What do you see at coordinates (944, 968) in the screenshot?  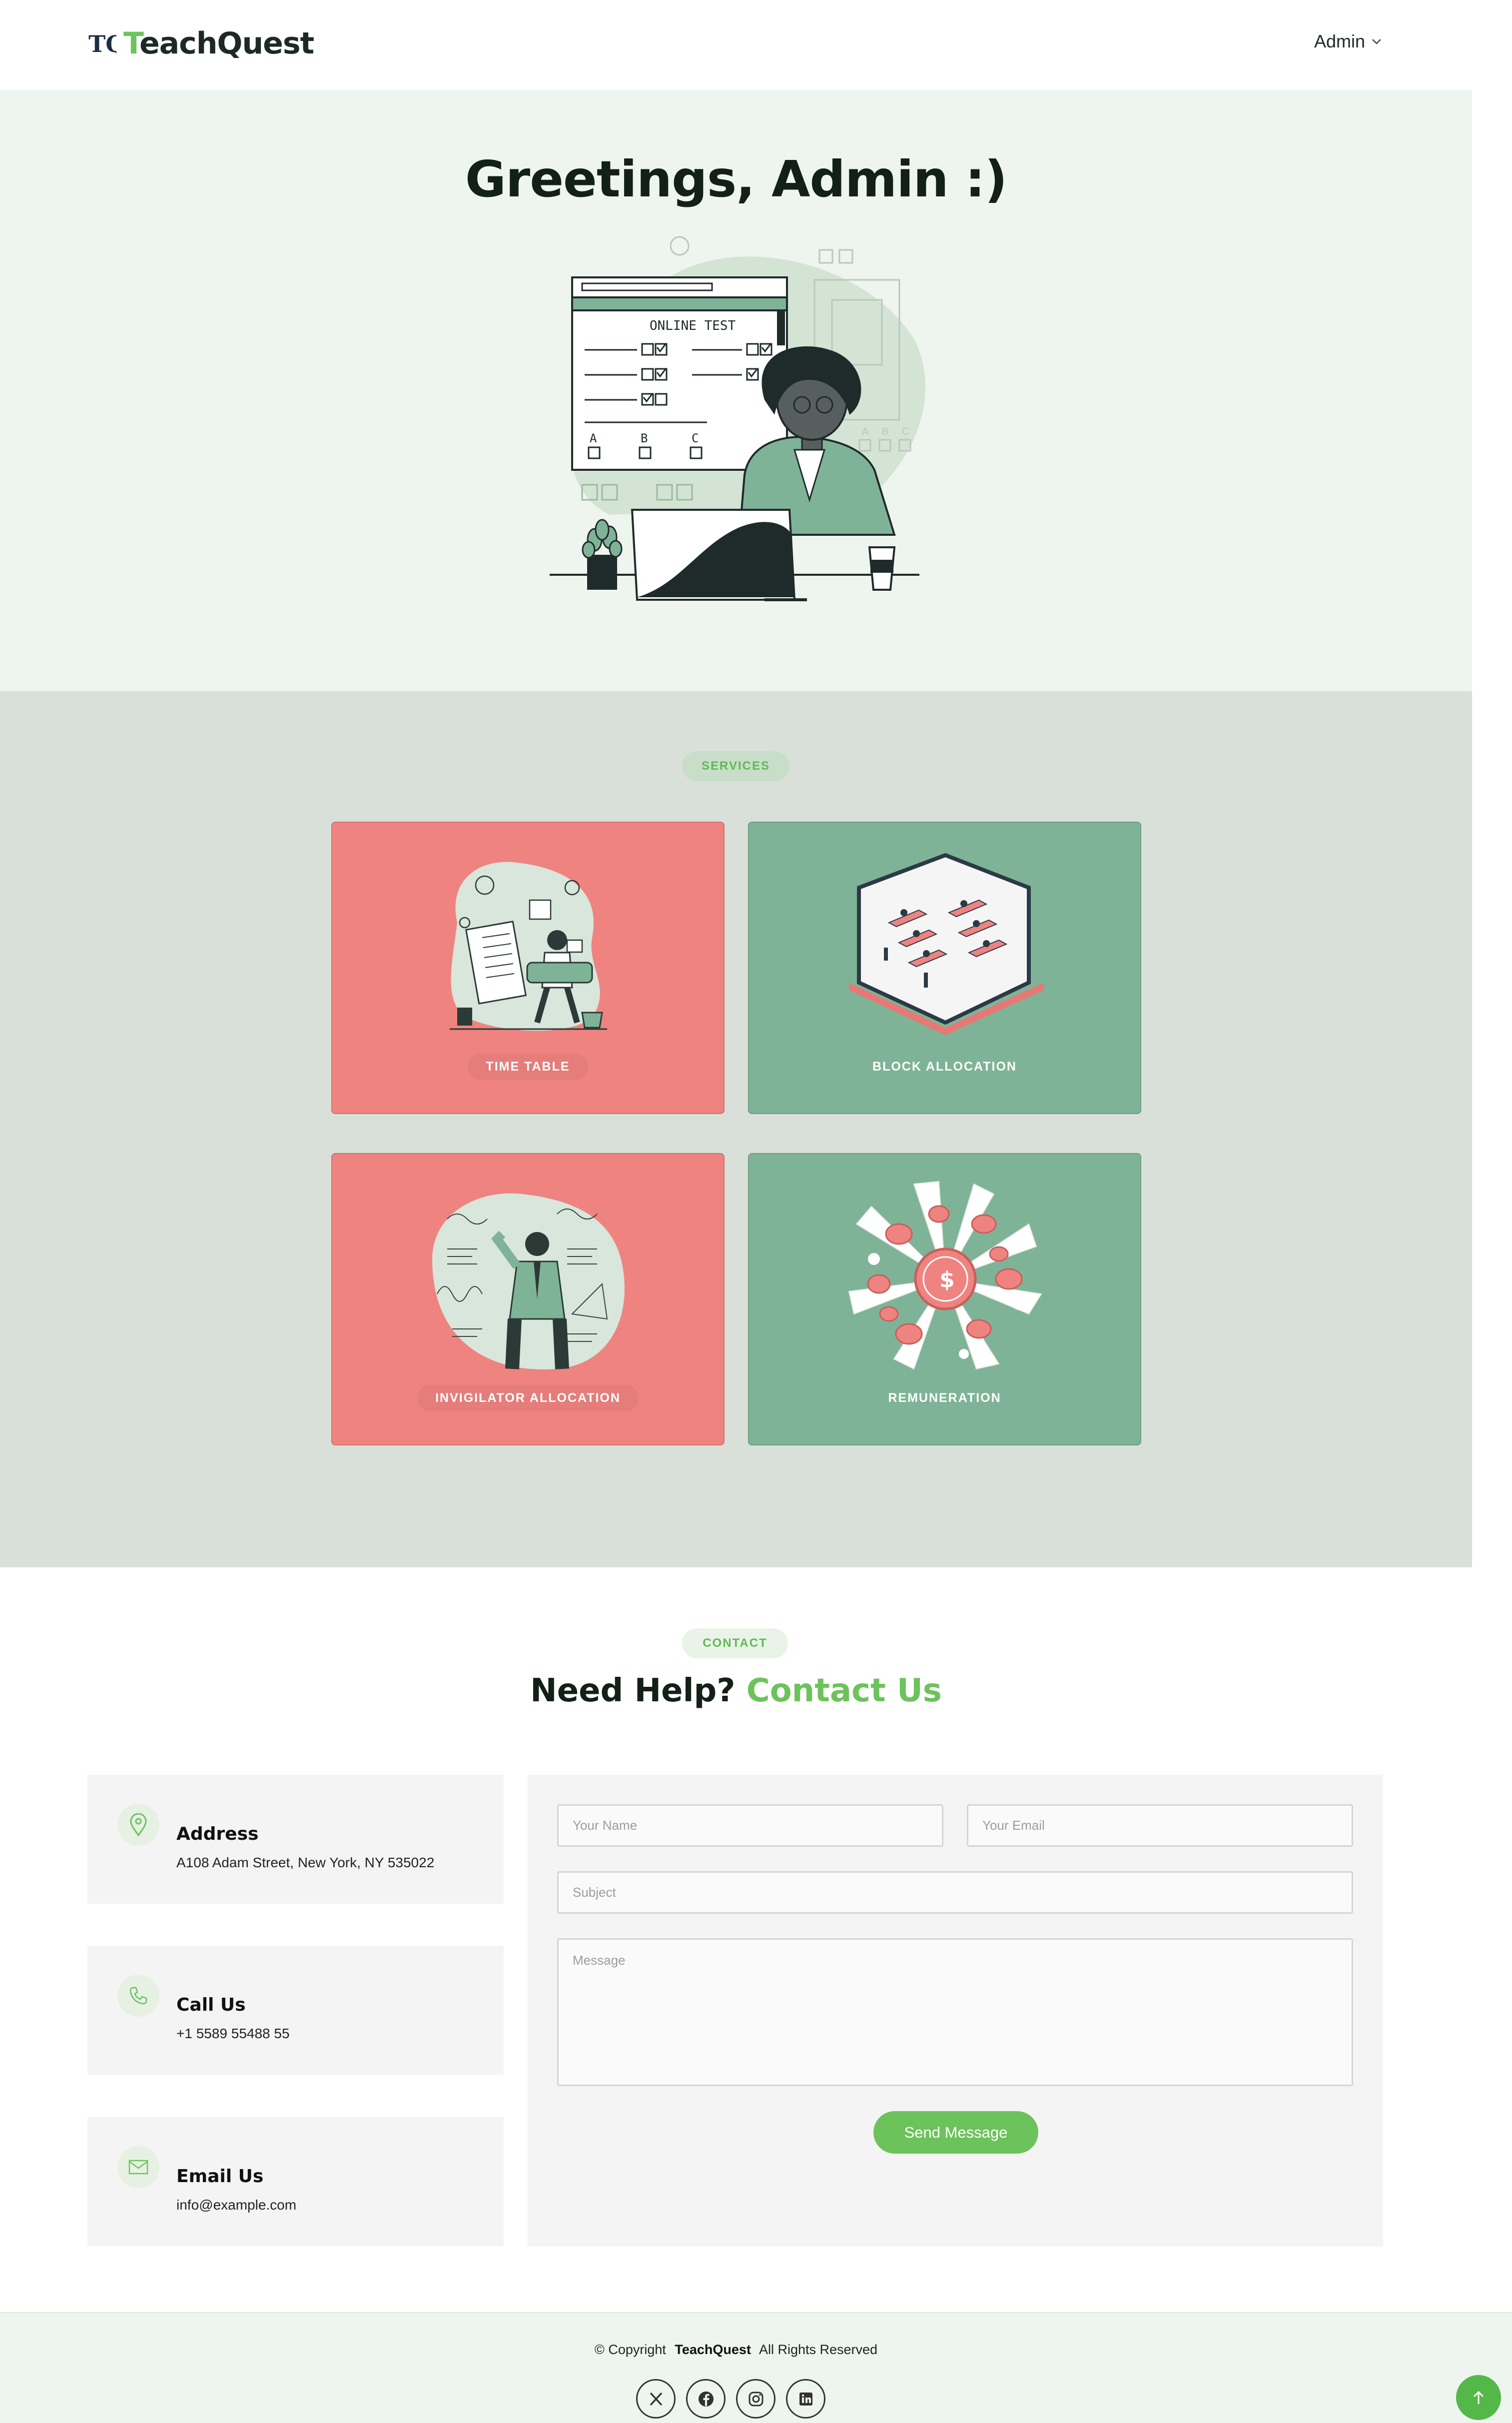 I see `service-card-block-allocation: BLOCK ALLOCATION` at bounding box center [944, 968].